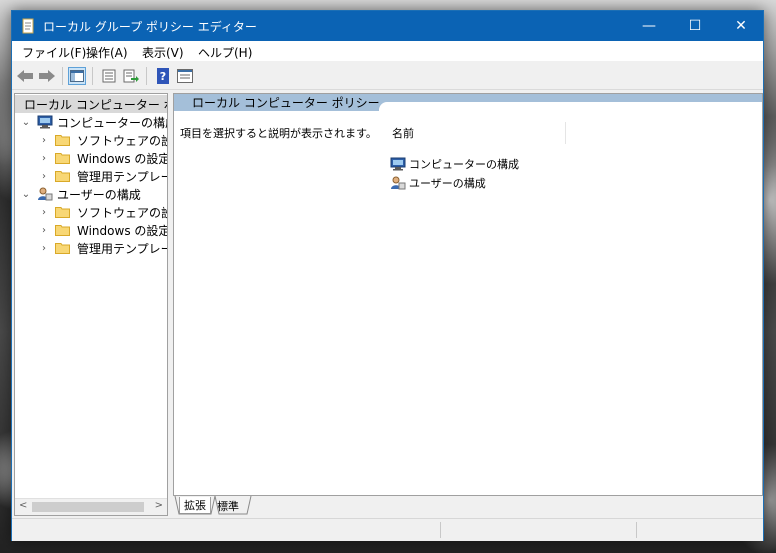 The width and height of the screenshot is (776, 553). I want to click on window-title: ローカル グループ ポリシー エディター, so click(150, 27).